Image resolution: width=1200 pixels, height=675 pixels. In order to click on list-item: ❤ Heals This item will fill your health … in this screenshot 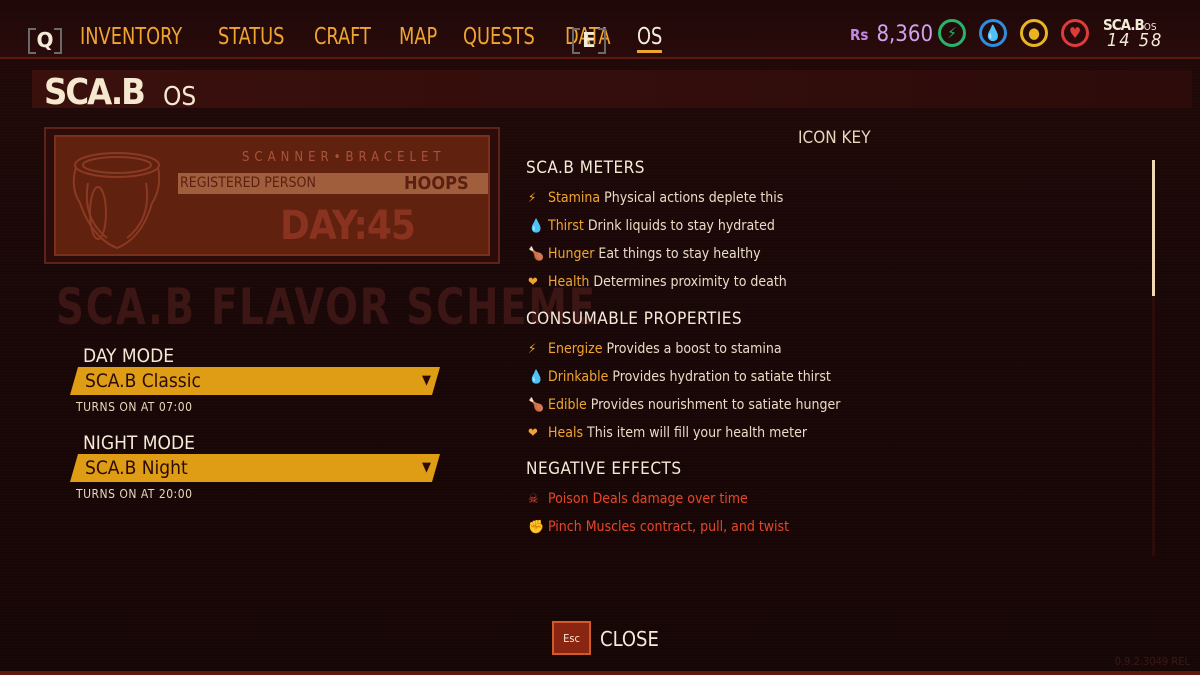, I will do `click(668, 433)`.